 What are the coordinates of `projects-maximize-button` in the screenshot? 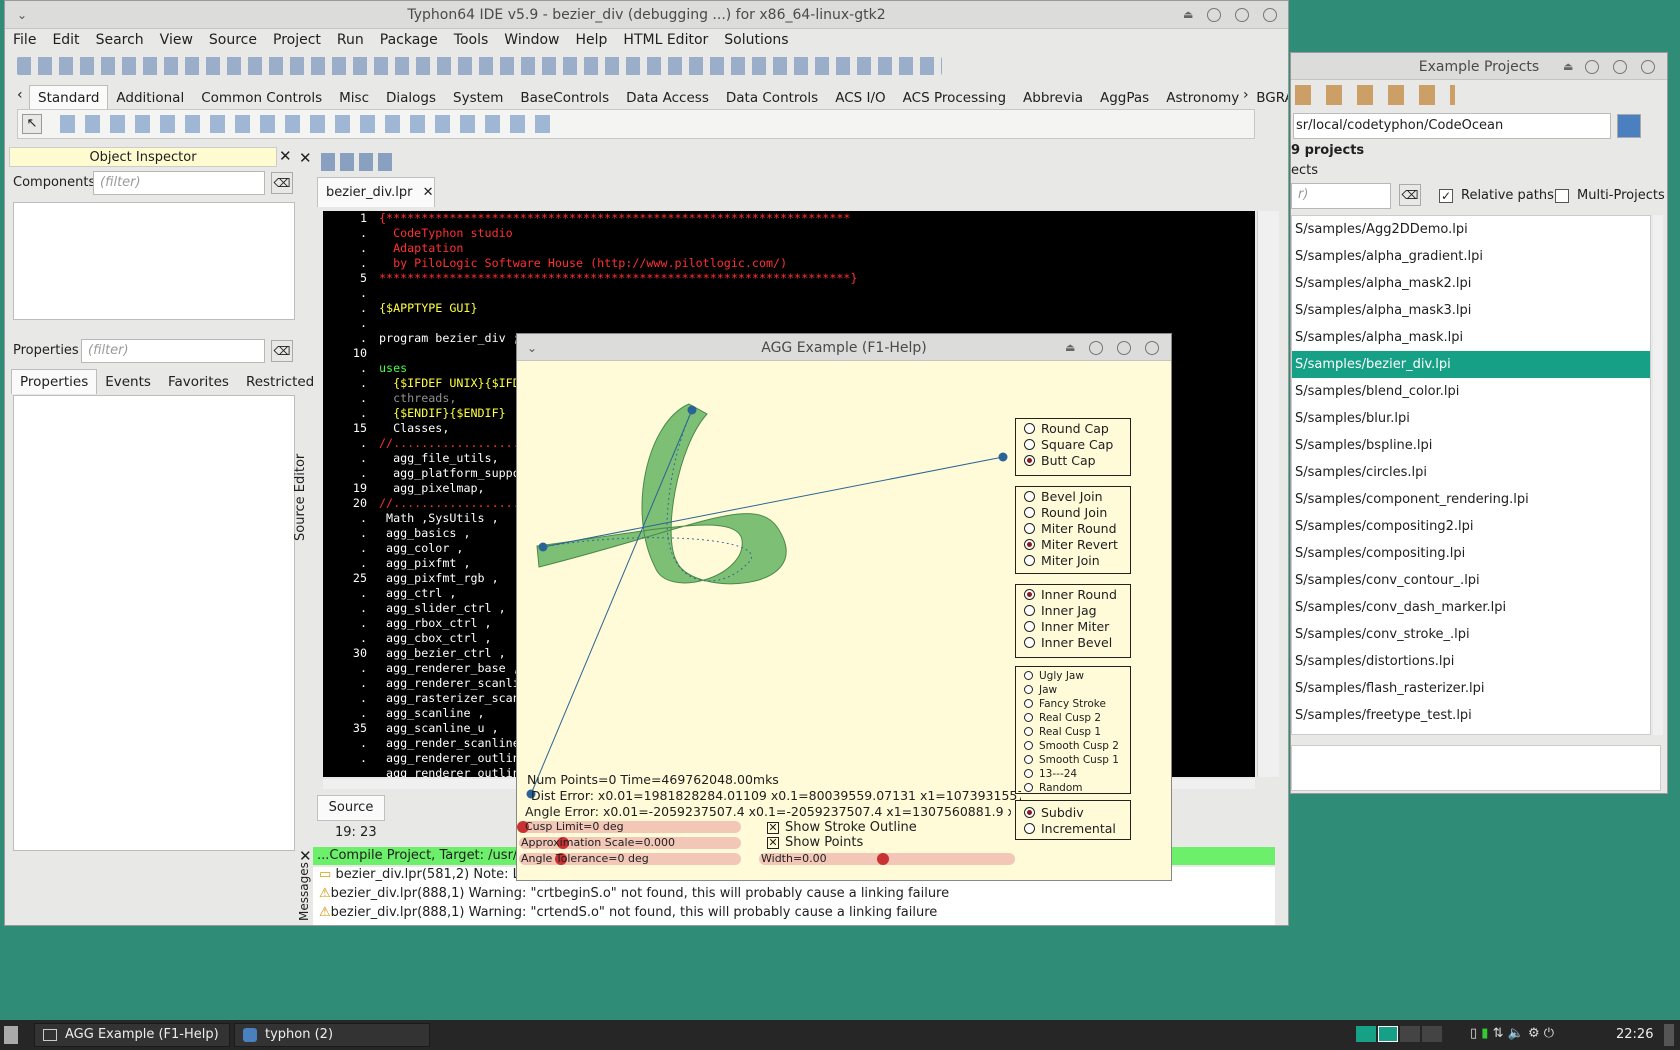 It's located at (1620, 67).